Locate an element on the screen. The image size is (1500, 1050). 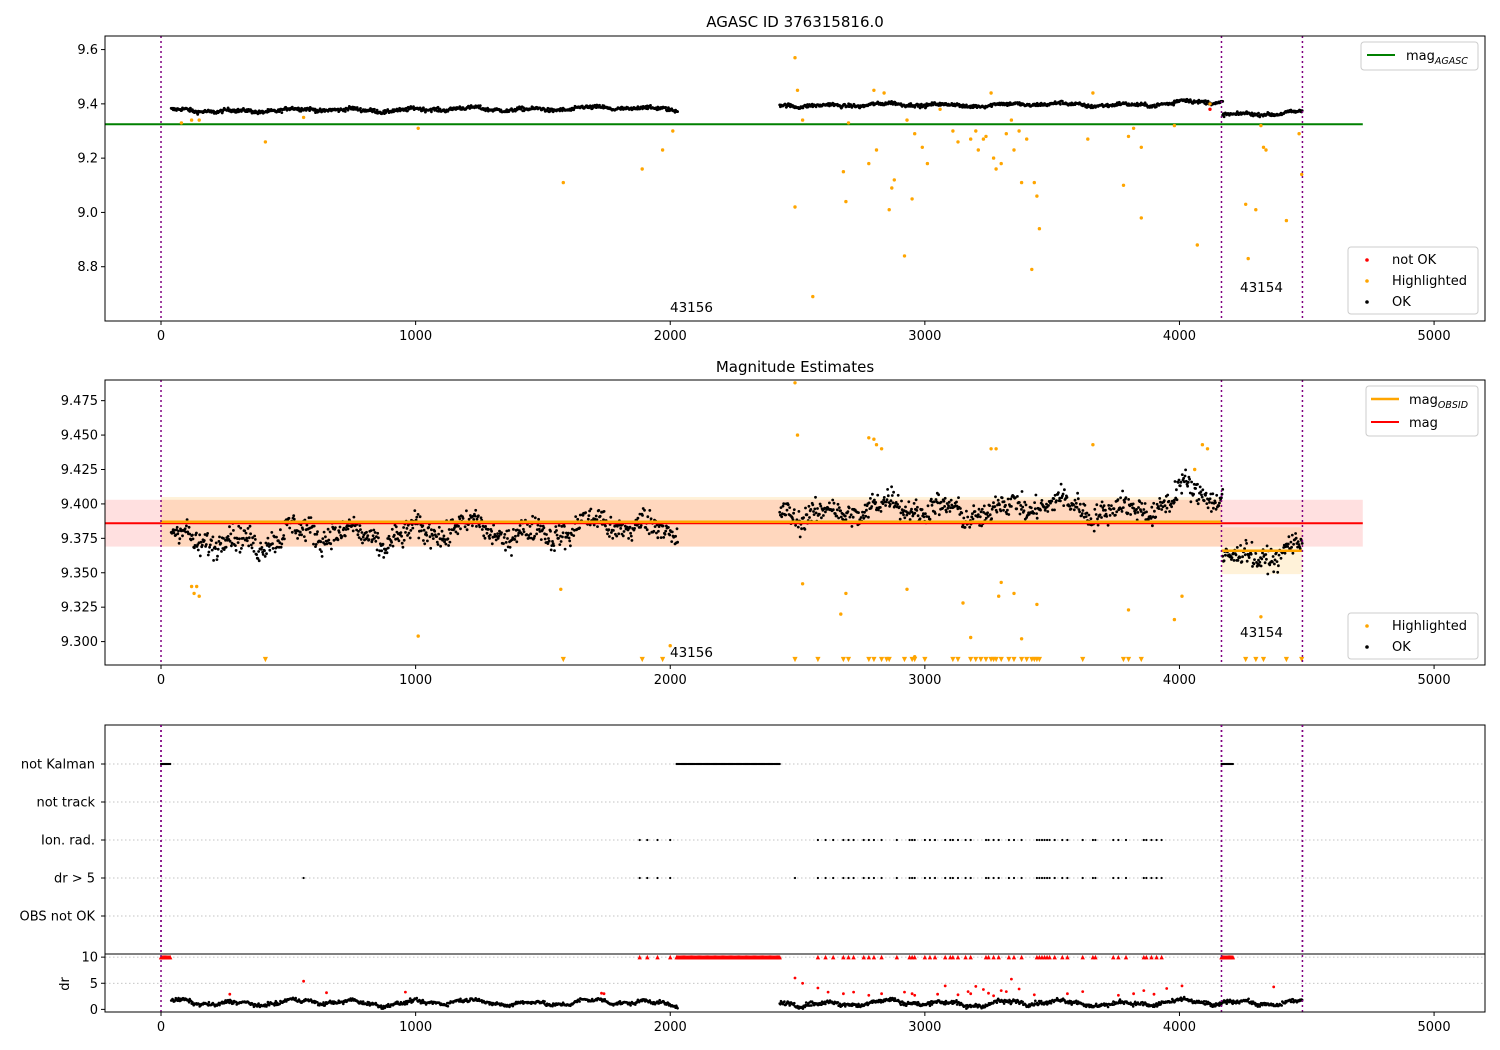
y-tick-label: 9.450 is located at coordinates (79, 436).